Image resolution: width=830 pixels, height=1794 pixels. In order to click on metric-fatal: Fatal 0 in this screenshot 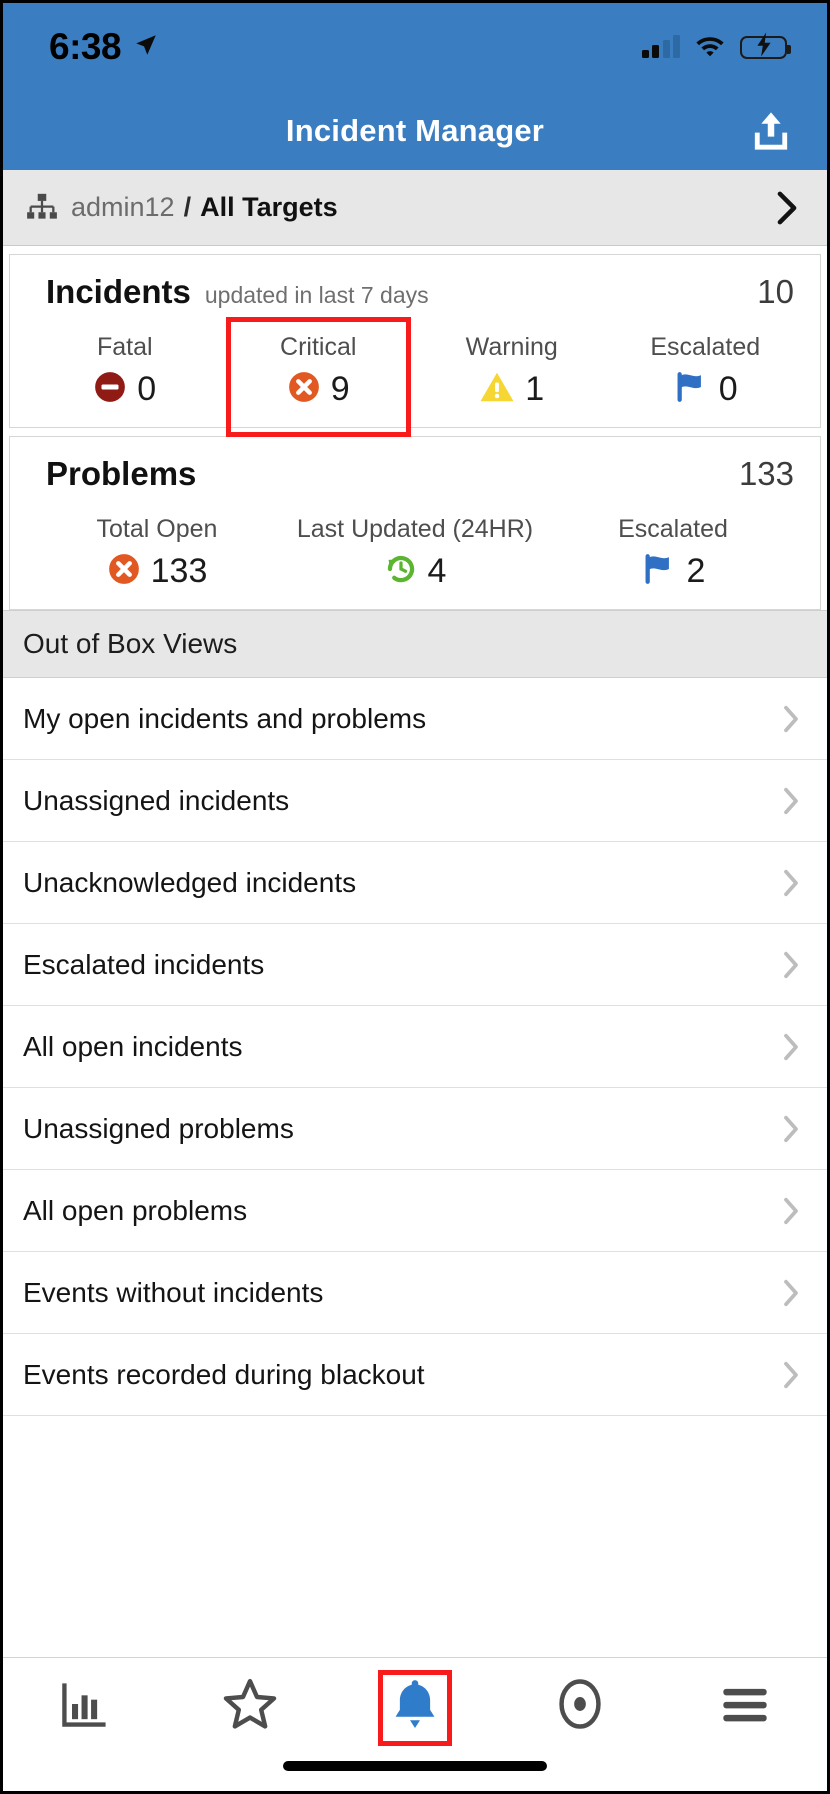, I will do `click(125, 371)`.